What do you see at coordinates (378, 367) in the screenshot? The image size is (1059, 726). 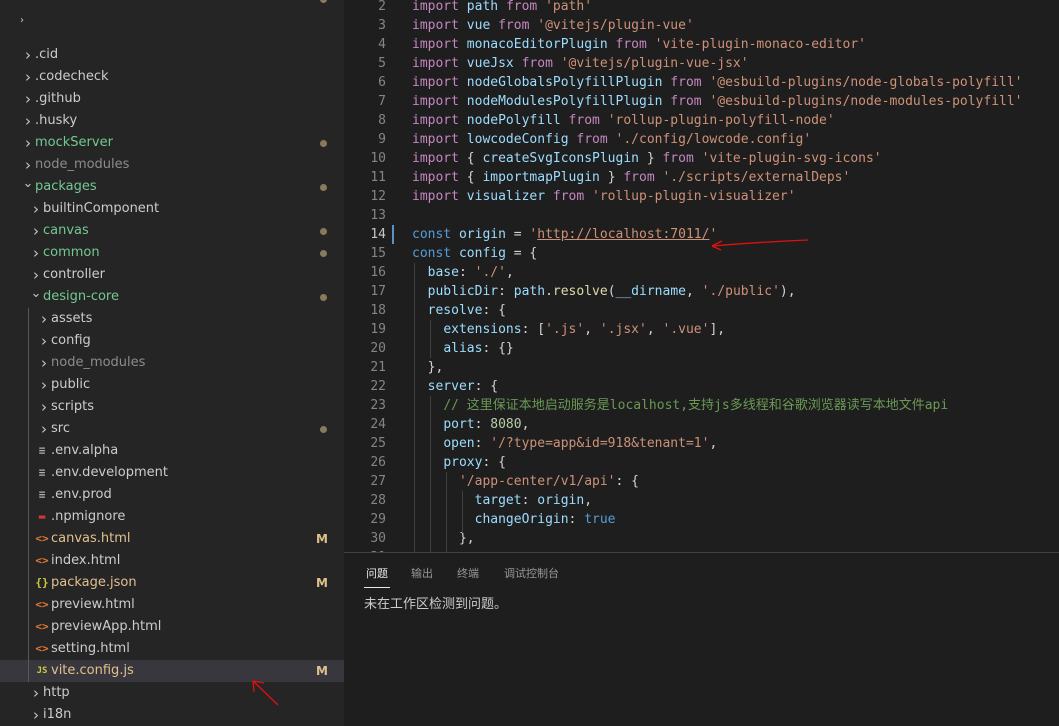 I see `line-number: 21` at bounding box center [378, 367].